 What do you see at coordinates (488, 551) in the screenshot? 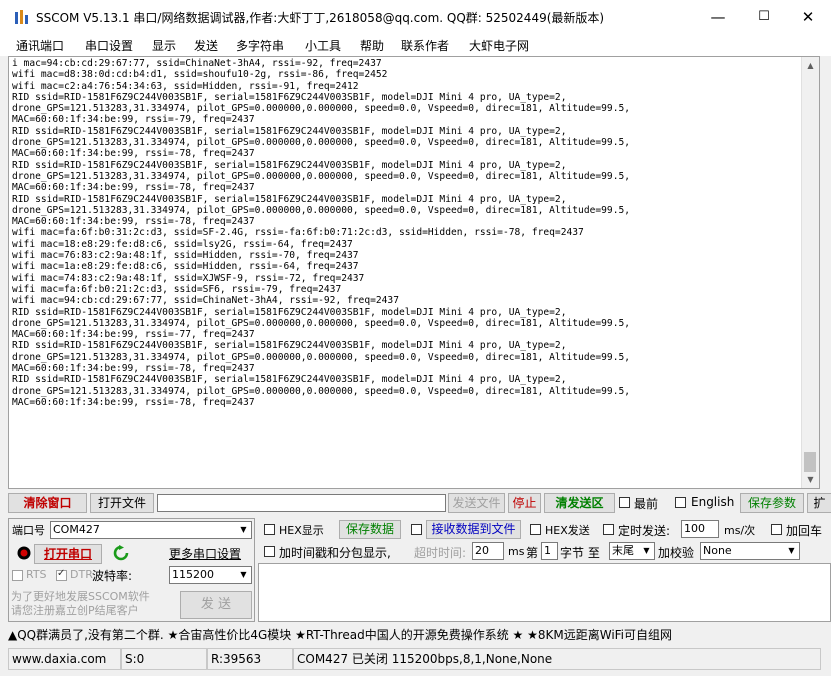
I see `timeout-input: 20` at bounding box center [488, 551].